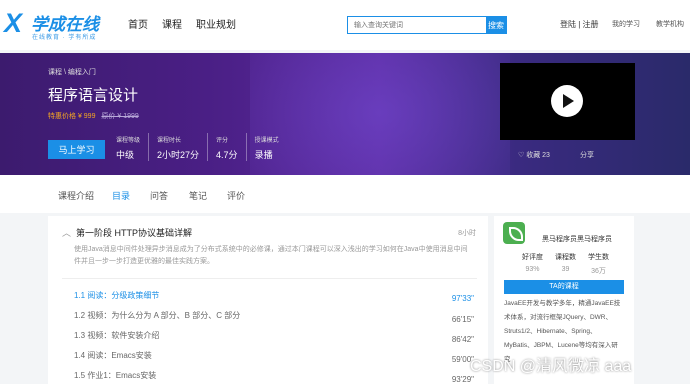 This screenshot has width=690, height=384. Describe the element at coordinates (177, 147) in the screenshot. I see `stat-duration: 课程时长 2小时27分` at that location.